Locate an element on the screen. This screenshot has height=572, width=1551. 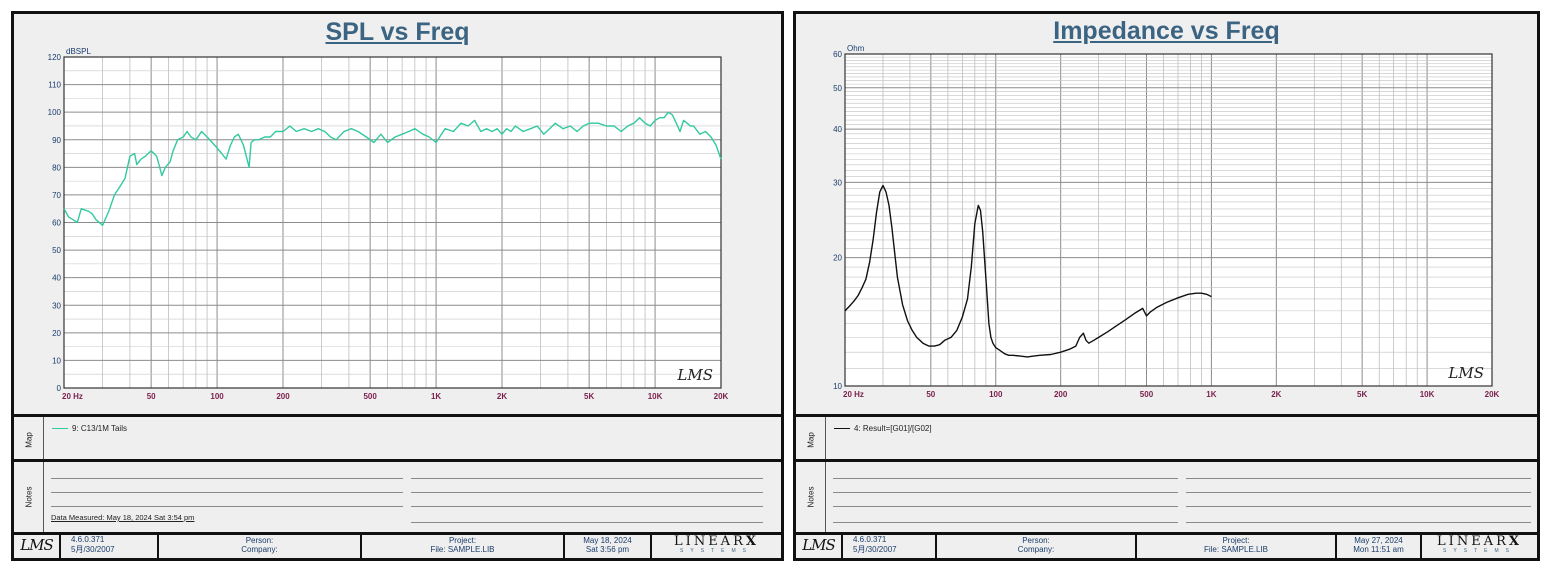
y-tick-label: 40 is located at coordinates (56, 278).